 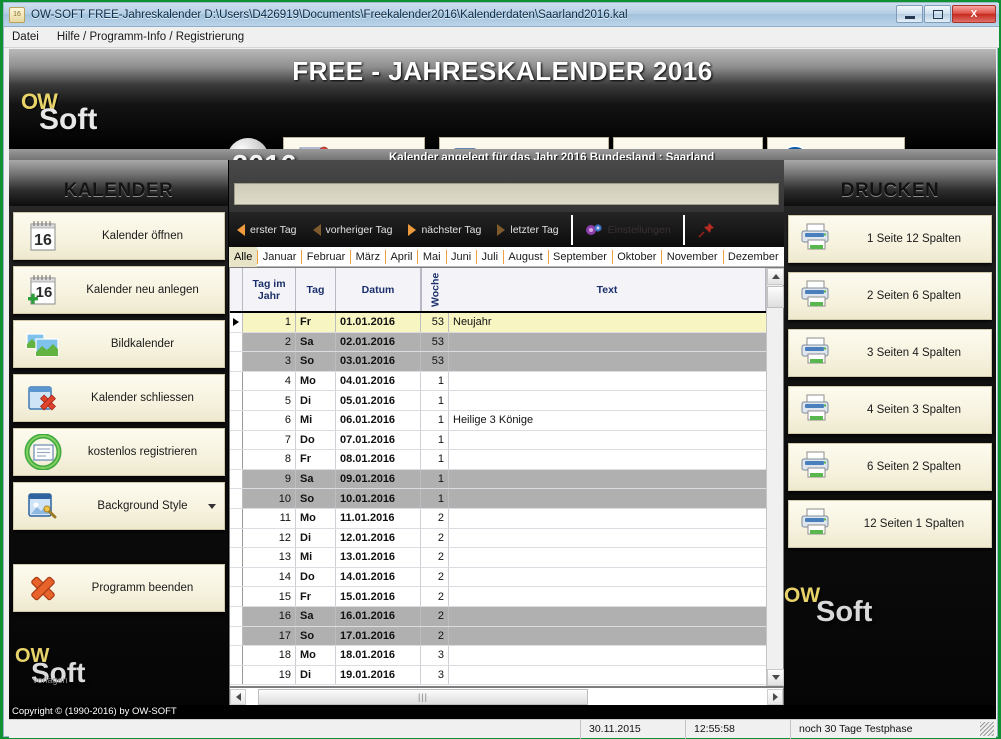 I want to click on cell-text: Heilige 3 Könige, so click(x=616, y=420).